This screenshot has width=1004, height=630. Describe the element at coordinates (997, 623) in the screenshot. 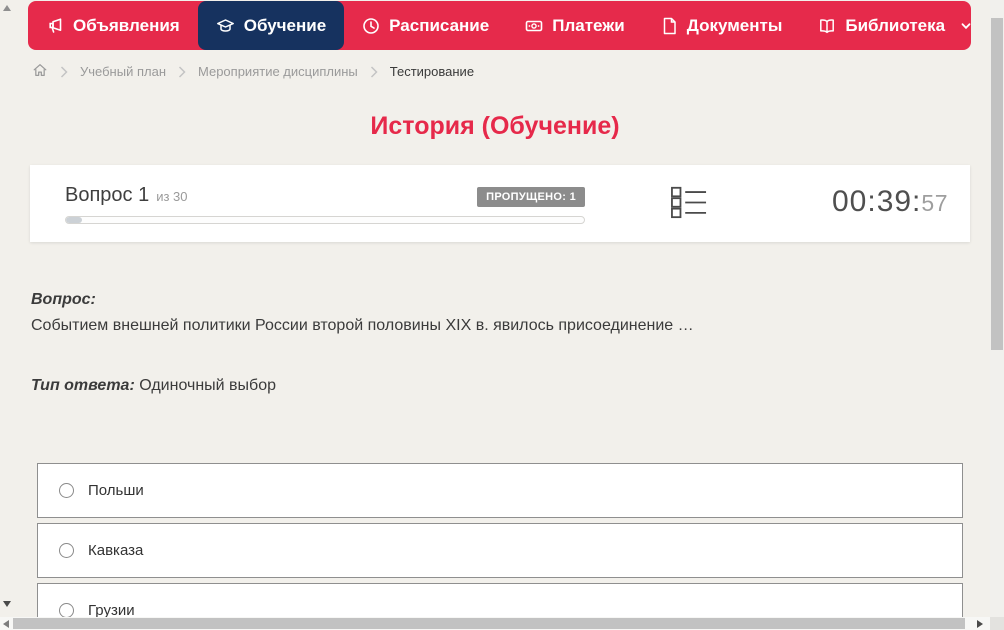

I see `scrollbar-corner` at that location.